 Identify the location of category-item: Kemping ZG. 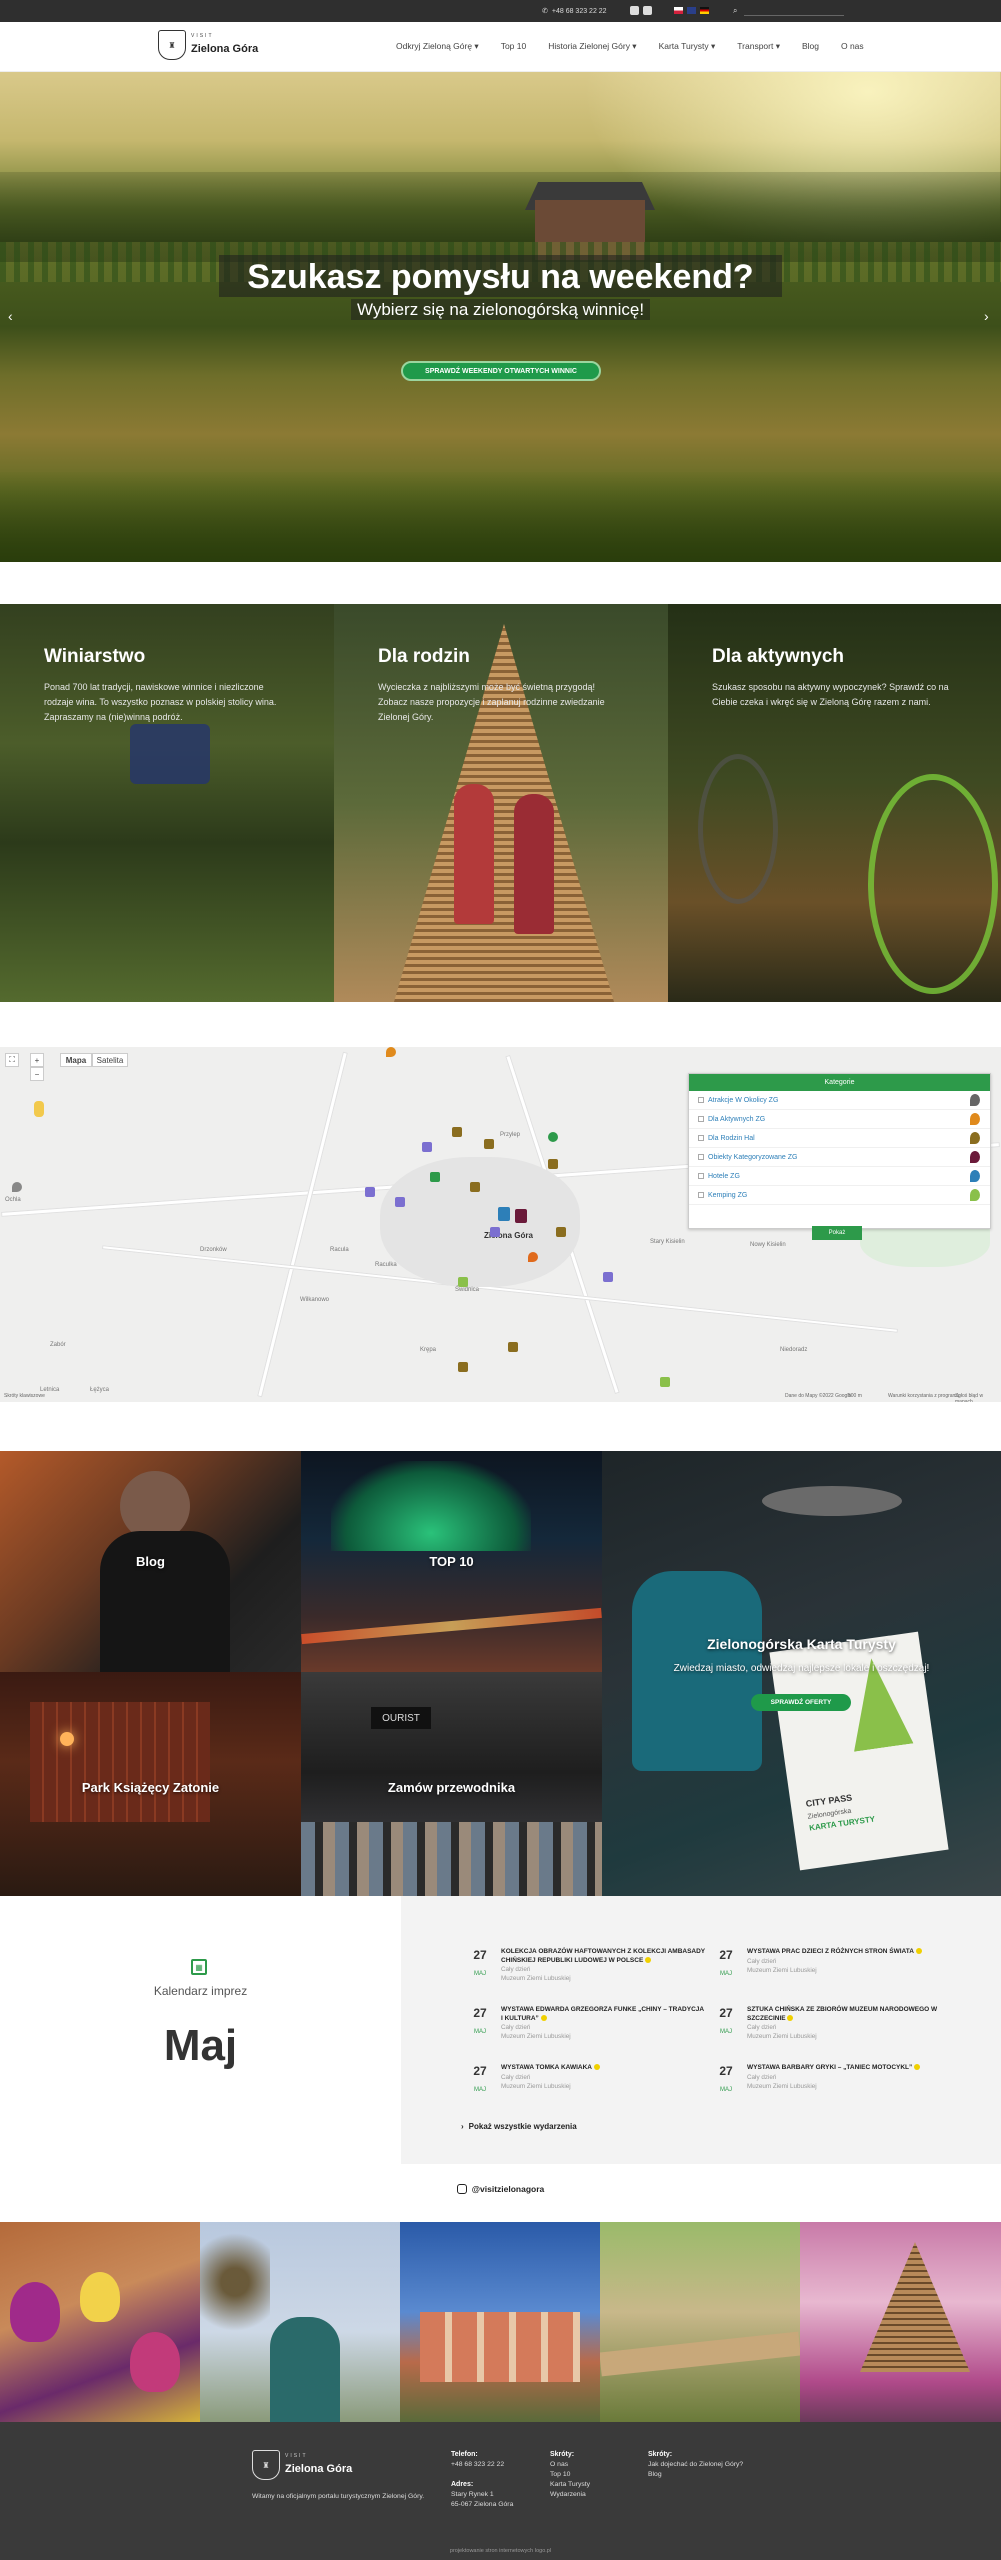
(839, 1195).